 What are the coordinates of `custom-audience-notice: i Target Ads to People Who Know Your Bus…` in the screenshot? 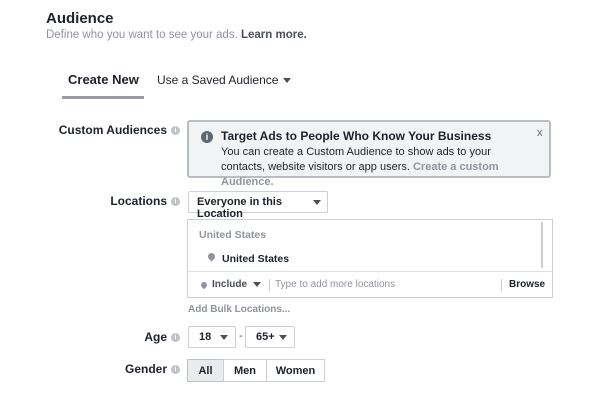 It's located at (369, 154).